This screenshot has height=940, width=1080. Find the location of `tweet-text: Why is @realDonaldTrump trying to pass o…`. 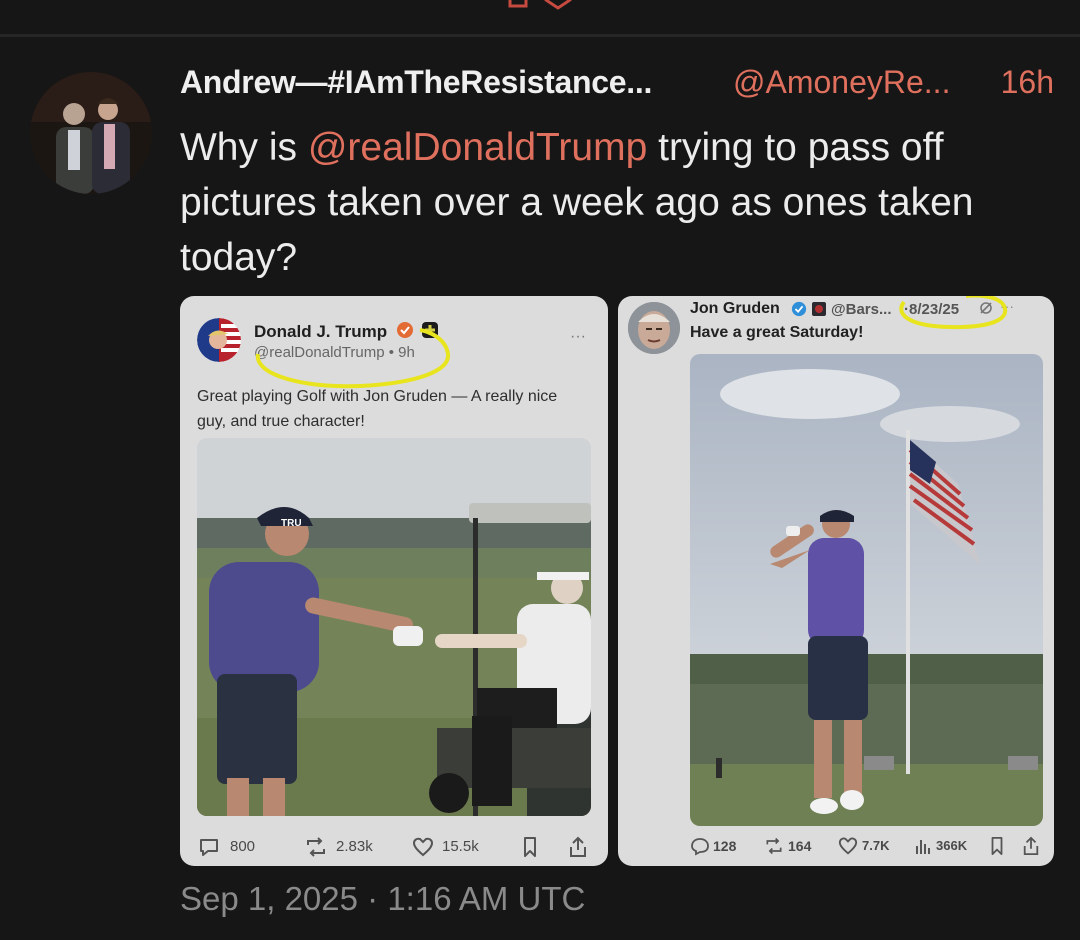

tweet-text: Why is @realDonaldTrump trying to pass o… is located at coordinates (615, 202).